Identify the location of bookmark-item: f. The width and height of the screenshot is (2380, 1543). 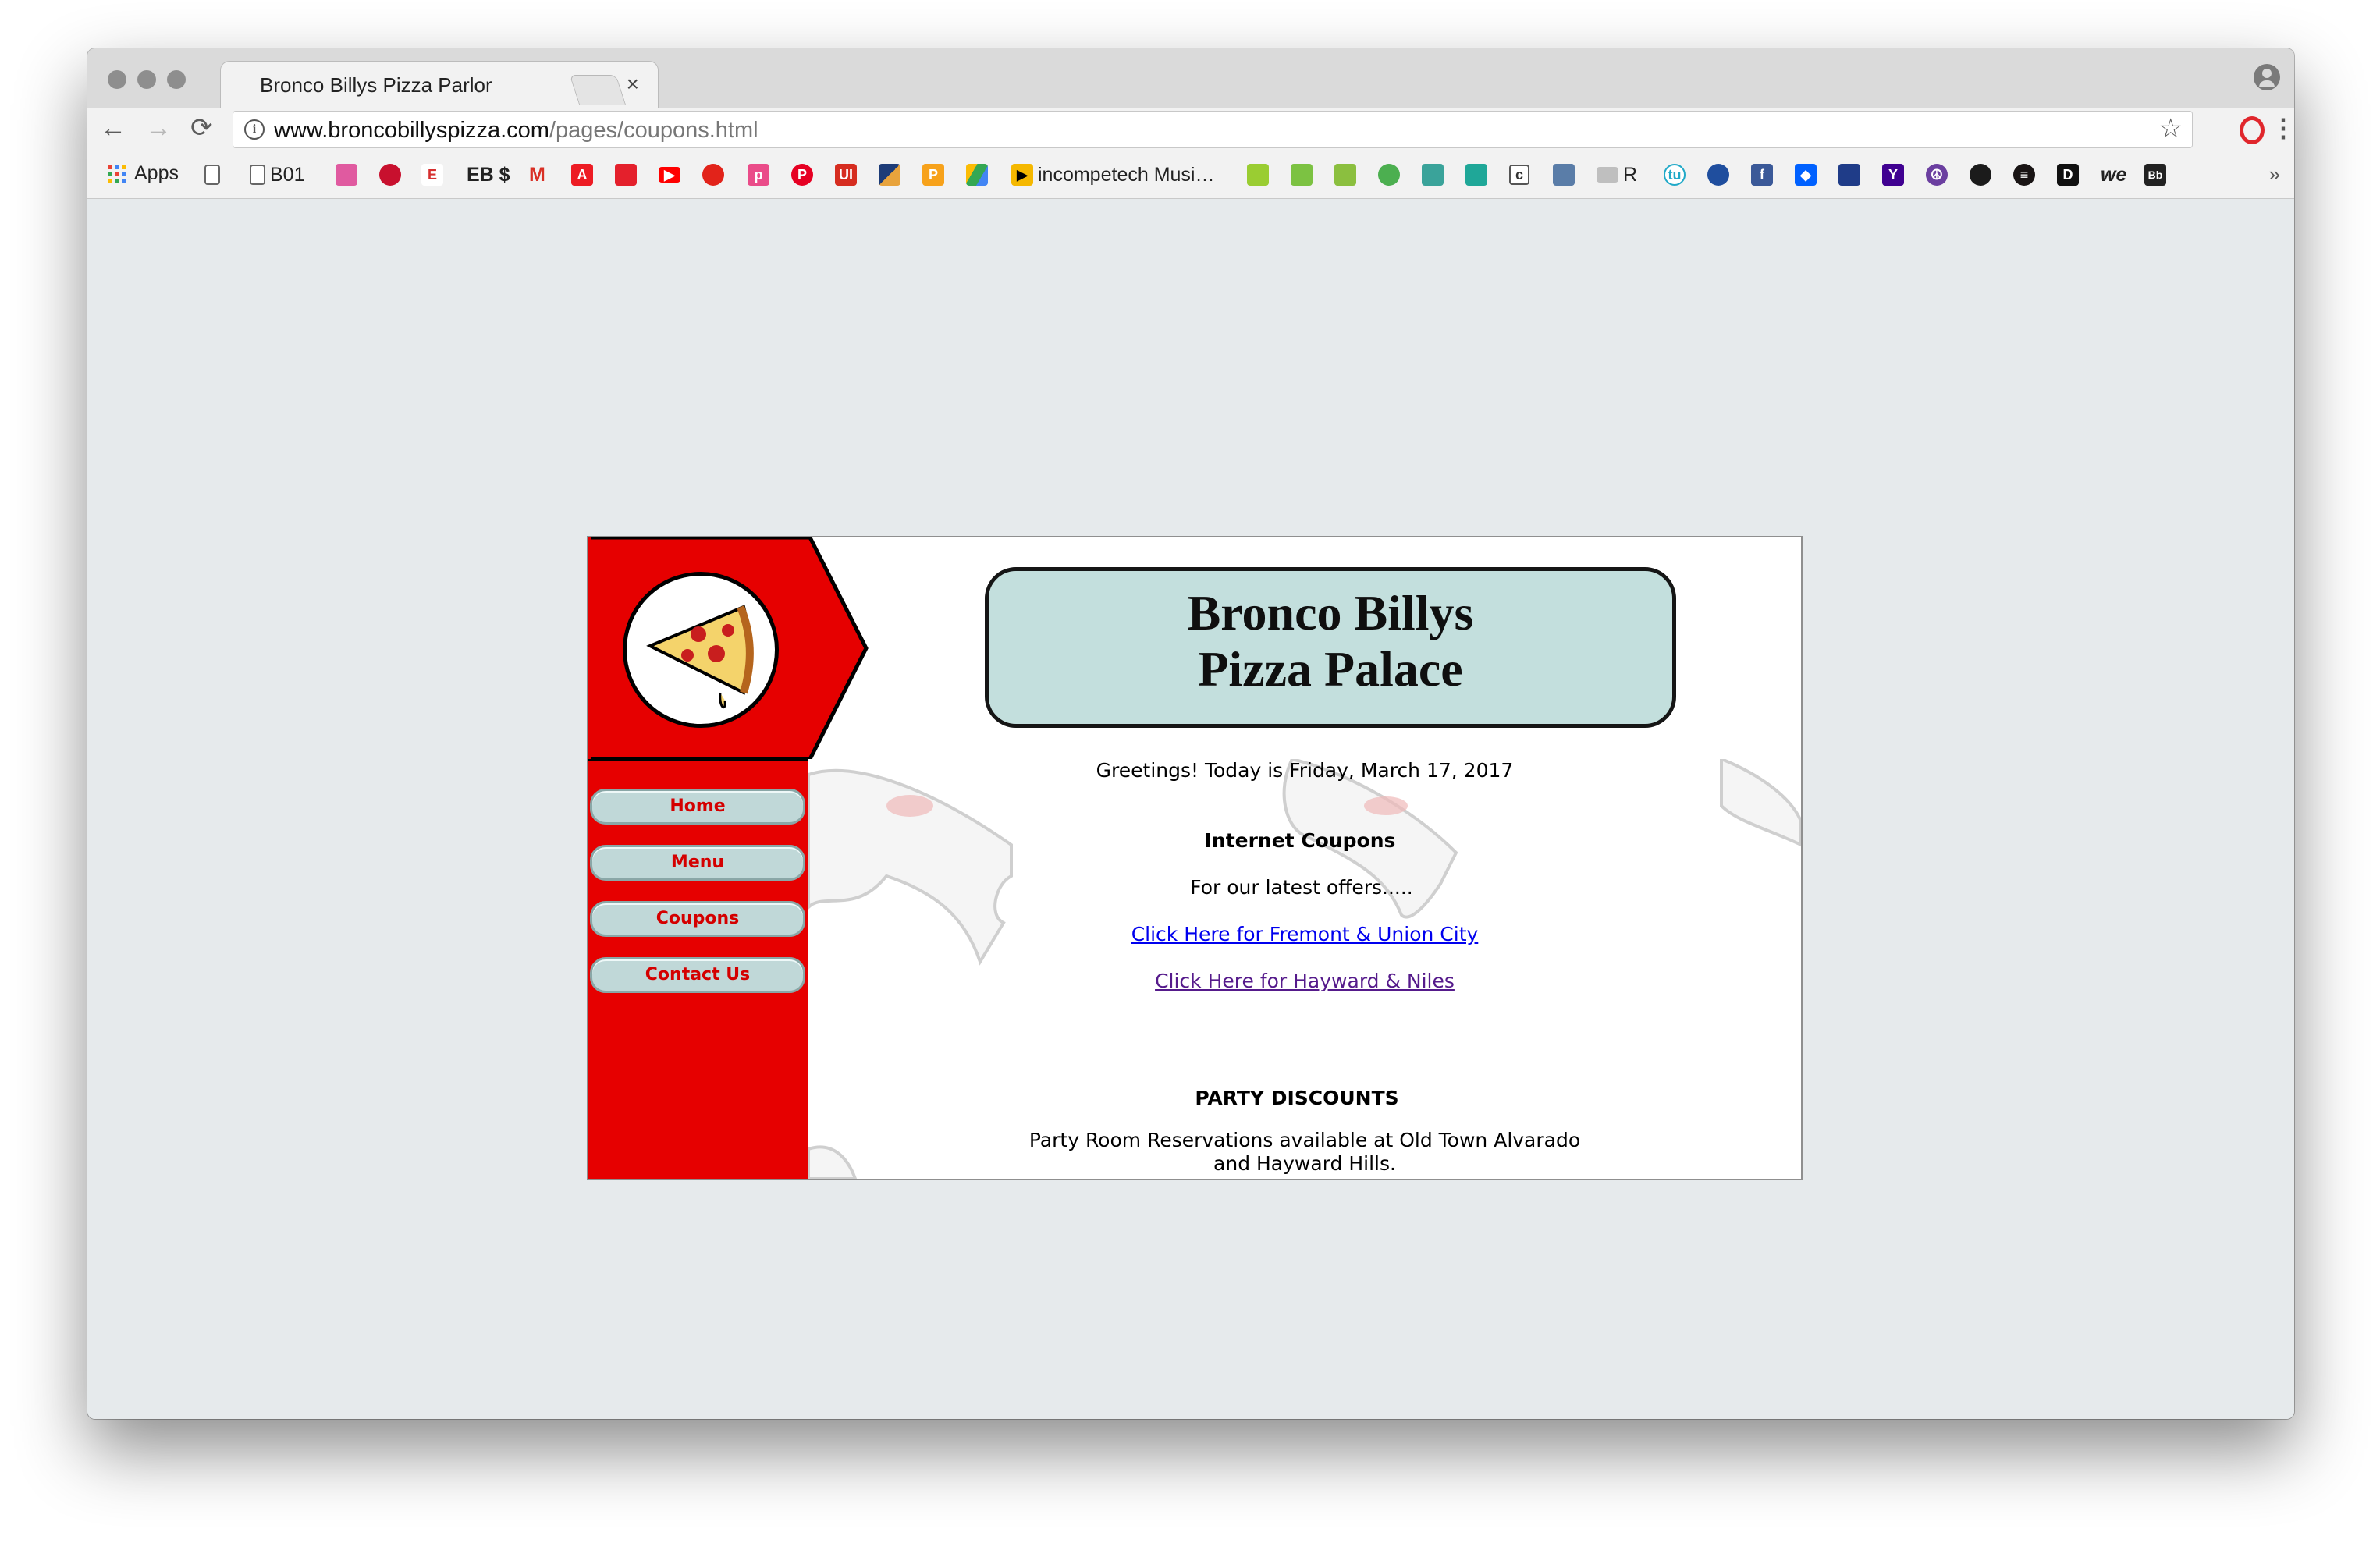
(1762, 174).